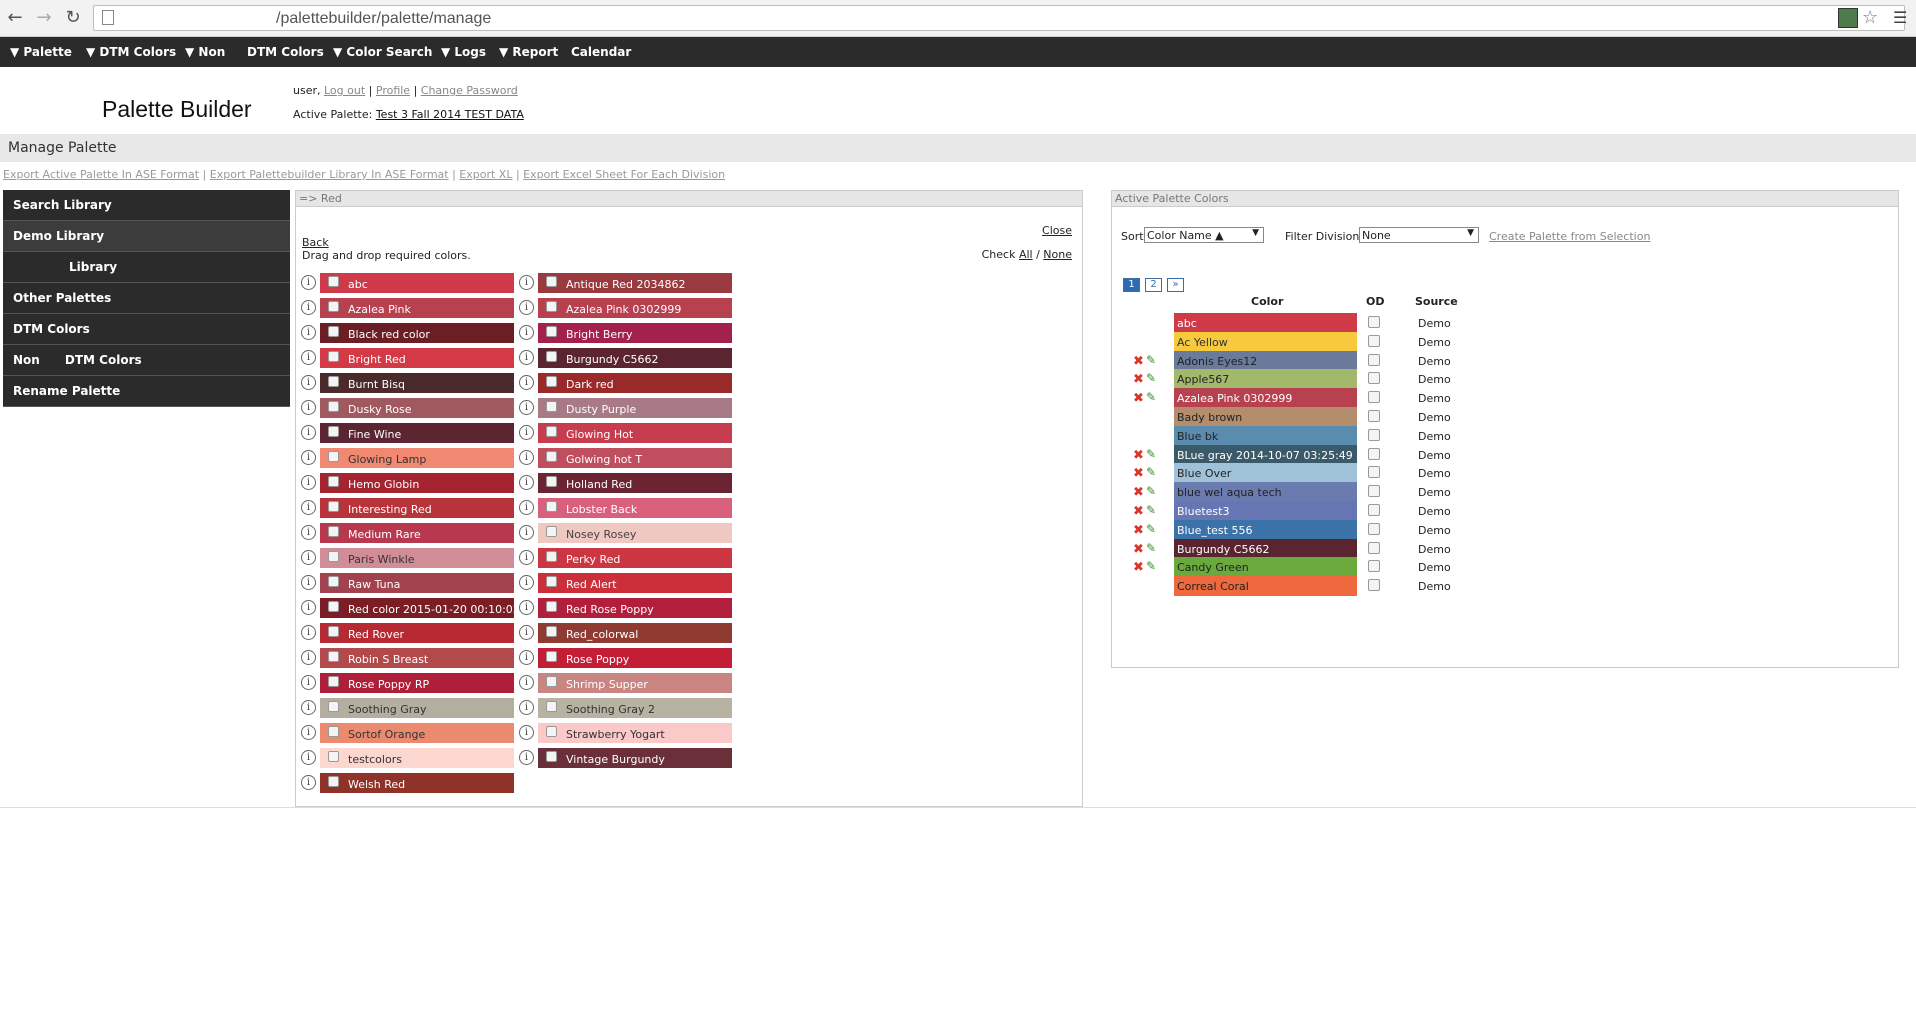 This screenshot has width=1916, height=1014. Describe the element at coordinates (601, 52) in the screenshot. I see `menu-calendar: Calendar` at that location.